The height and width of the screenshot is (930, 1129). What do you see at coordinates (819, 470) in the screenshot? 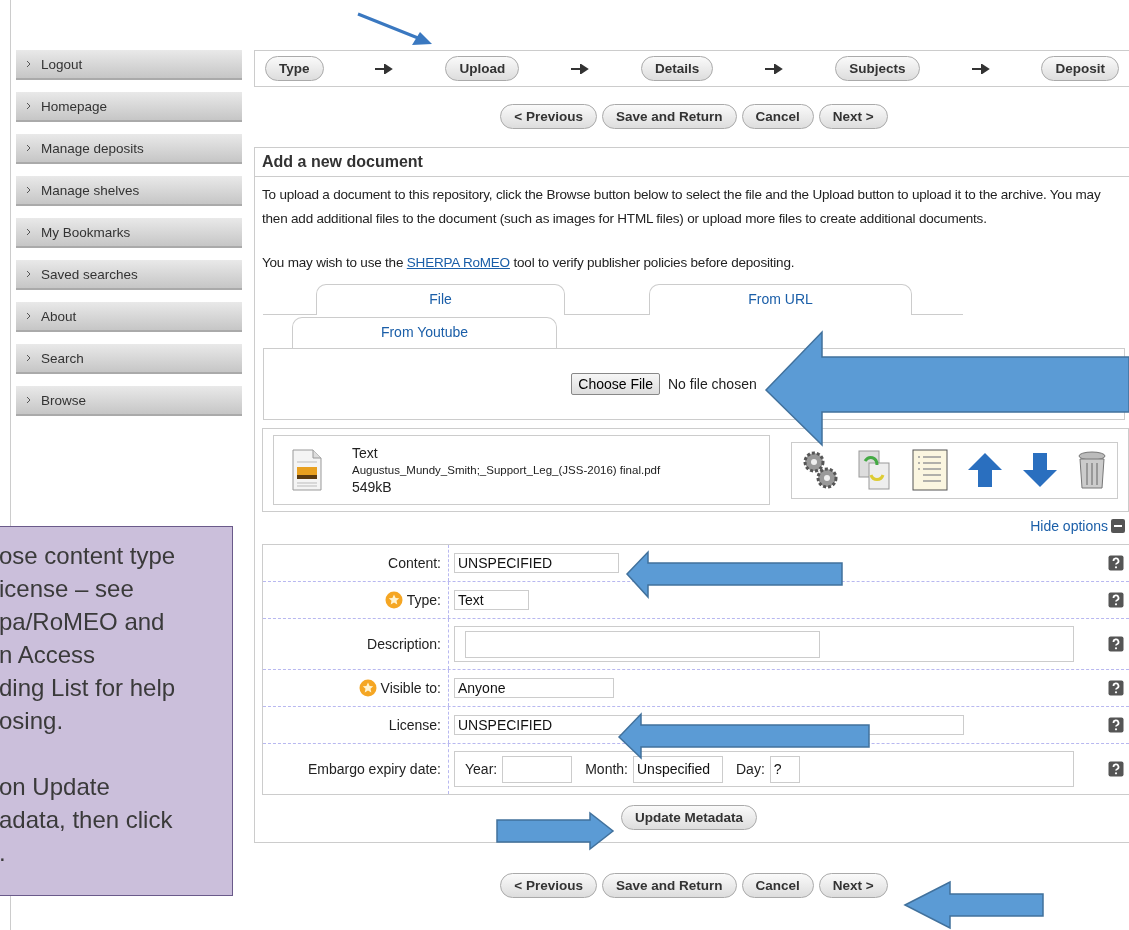
I see `gears-icon` at bounding box center [819, 470].